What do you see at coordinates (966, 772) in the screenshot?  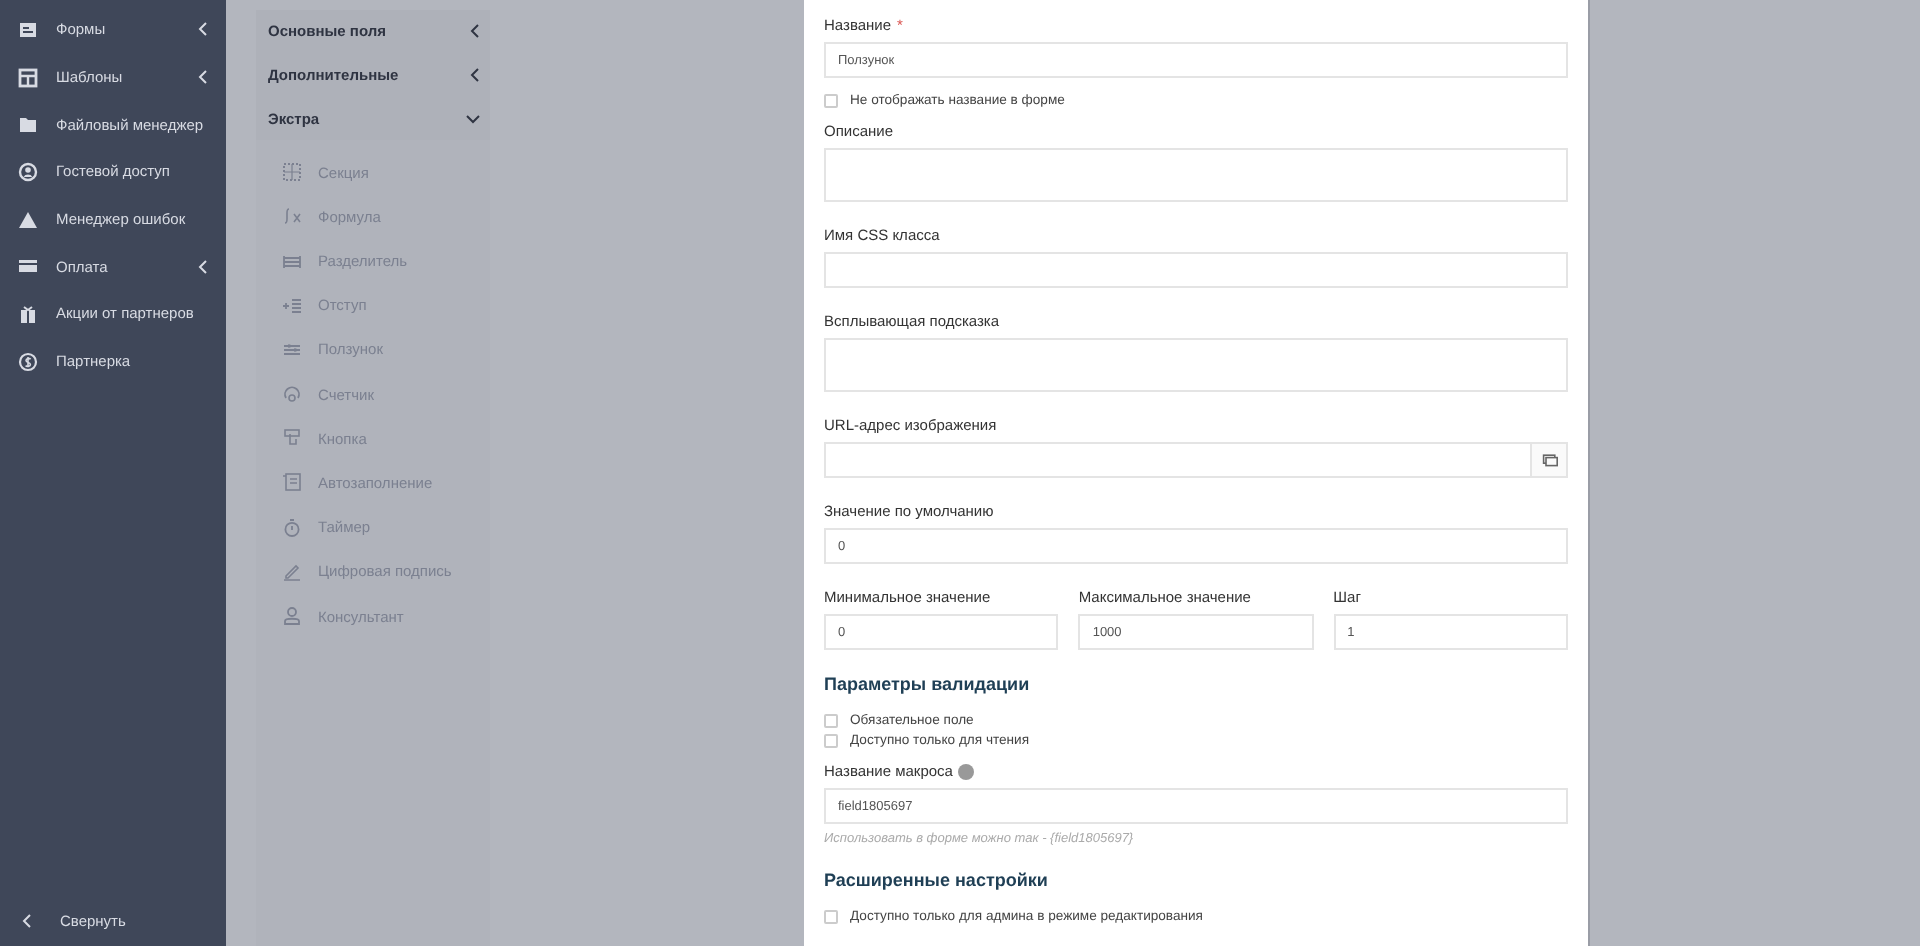 I see `help-icon` at bounding box center [966, 772].